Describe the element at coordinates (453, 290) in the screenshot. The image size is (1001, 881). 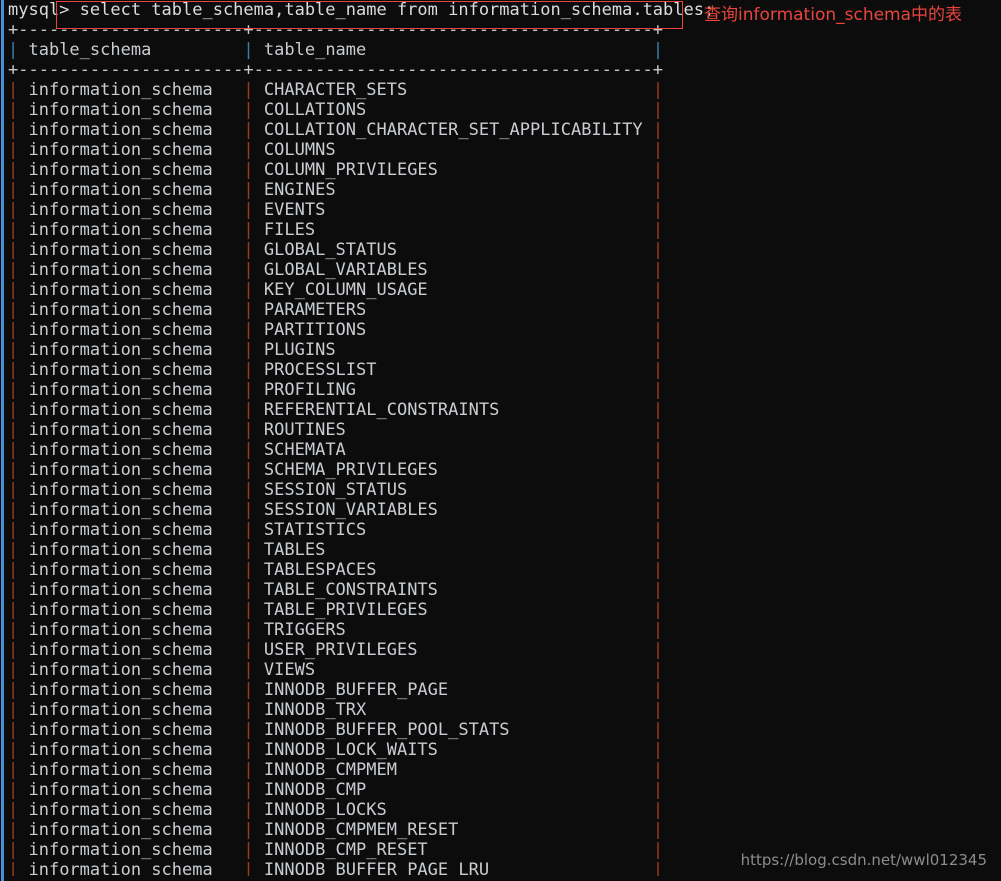
I see `cell-table-name: KEY_COLUMN_USAGE` at that location.